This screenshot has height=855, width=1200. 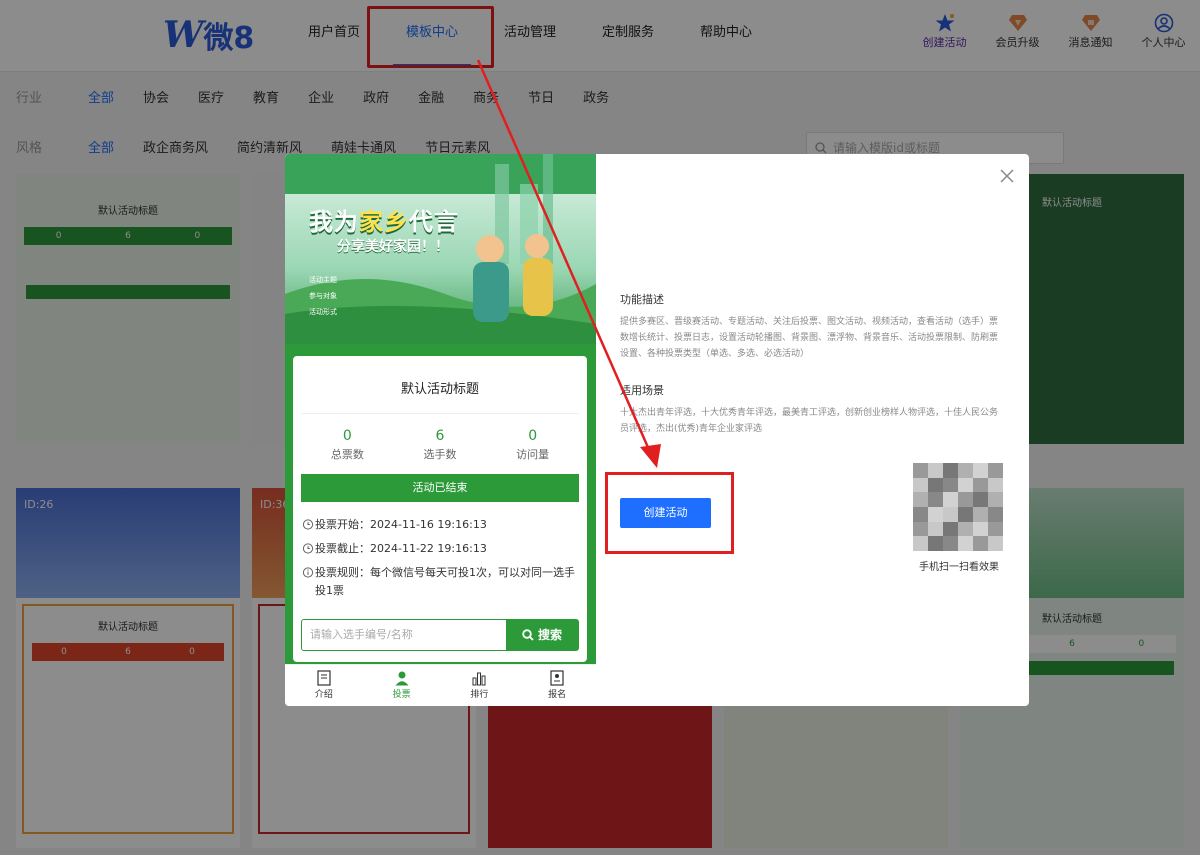 What do you see at coordinates (528, 635) in the screenshot?
I see `search-icon` at bounding box center [528, 635].